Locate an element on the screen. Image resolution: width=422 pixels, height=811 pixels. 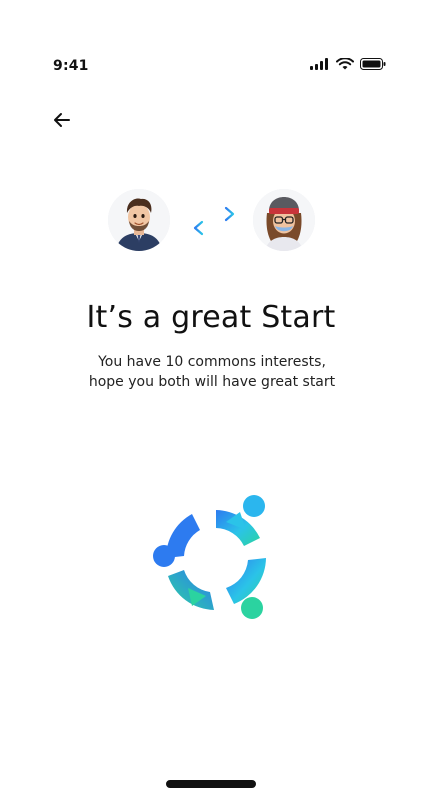
match-avatars is located at coordinates (211, 220).